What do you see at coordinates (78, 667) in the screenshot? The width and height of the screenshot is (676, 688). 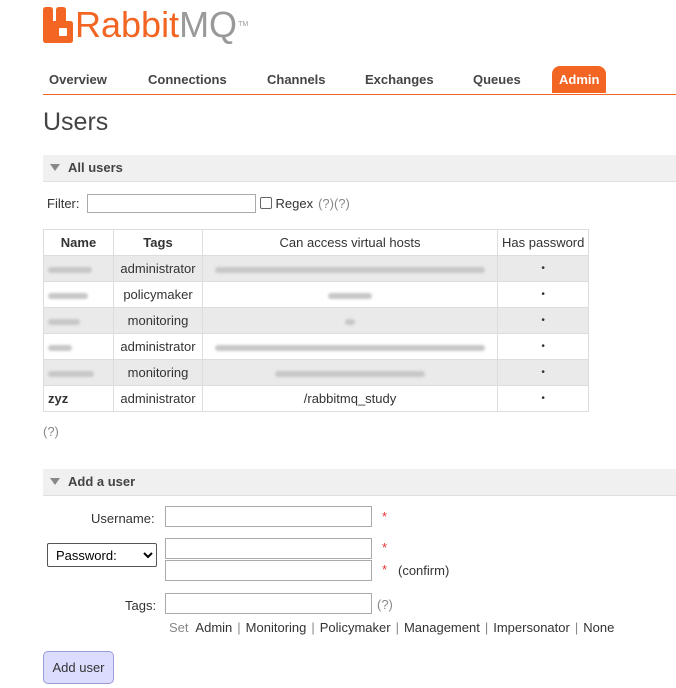 I see `add-user-button: Add user` at bounding box center [78, 667].